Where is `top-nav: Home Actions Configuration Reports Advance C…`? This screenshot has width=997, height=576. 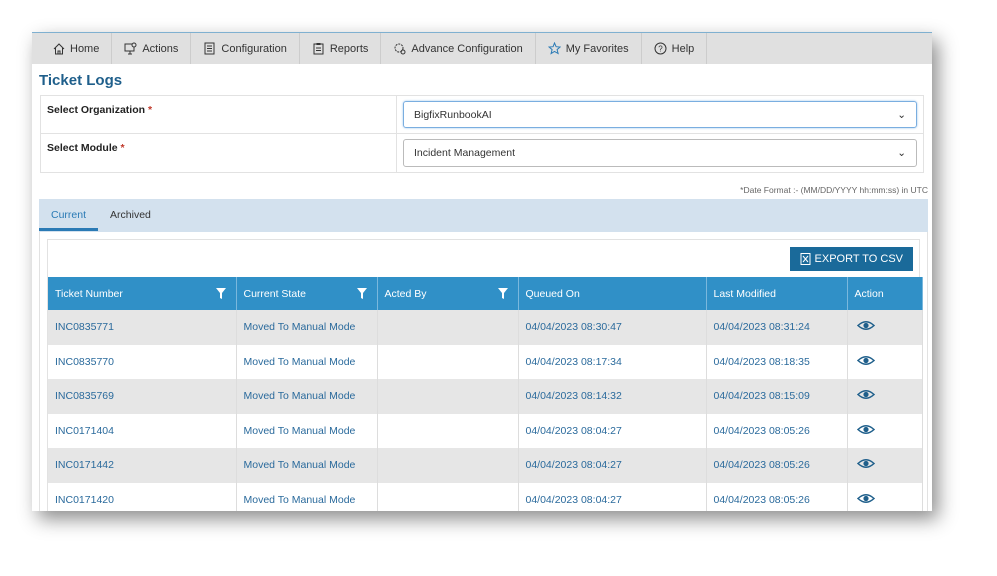 top-nav: Home Actions Configuration Reports Advance C… is located at coordinates (482, 48).